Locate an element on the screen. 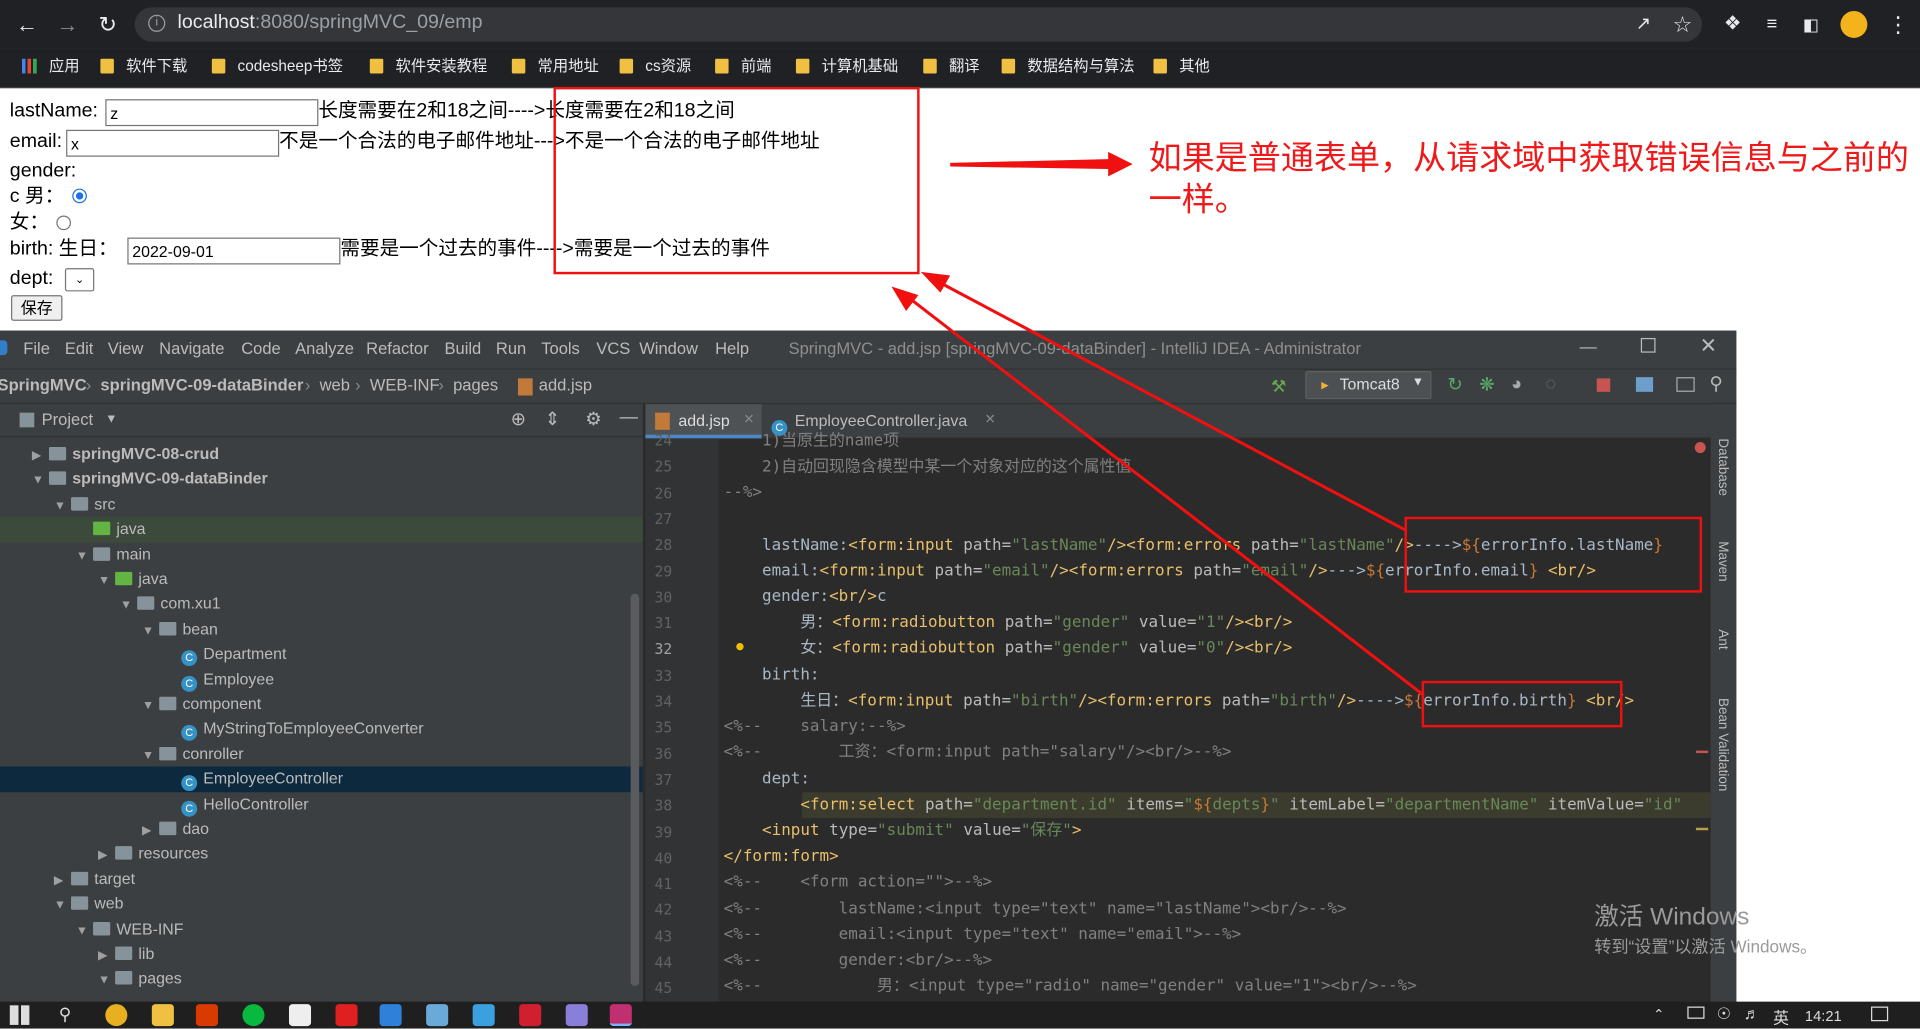 The height and width of the screenshot is (1029, 1920). search-icon: ⚲ is located at coordinates (65, 1014).